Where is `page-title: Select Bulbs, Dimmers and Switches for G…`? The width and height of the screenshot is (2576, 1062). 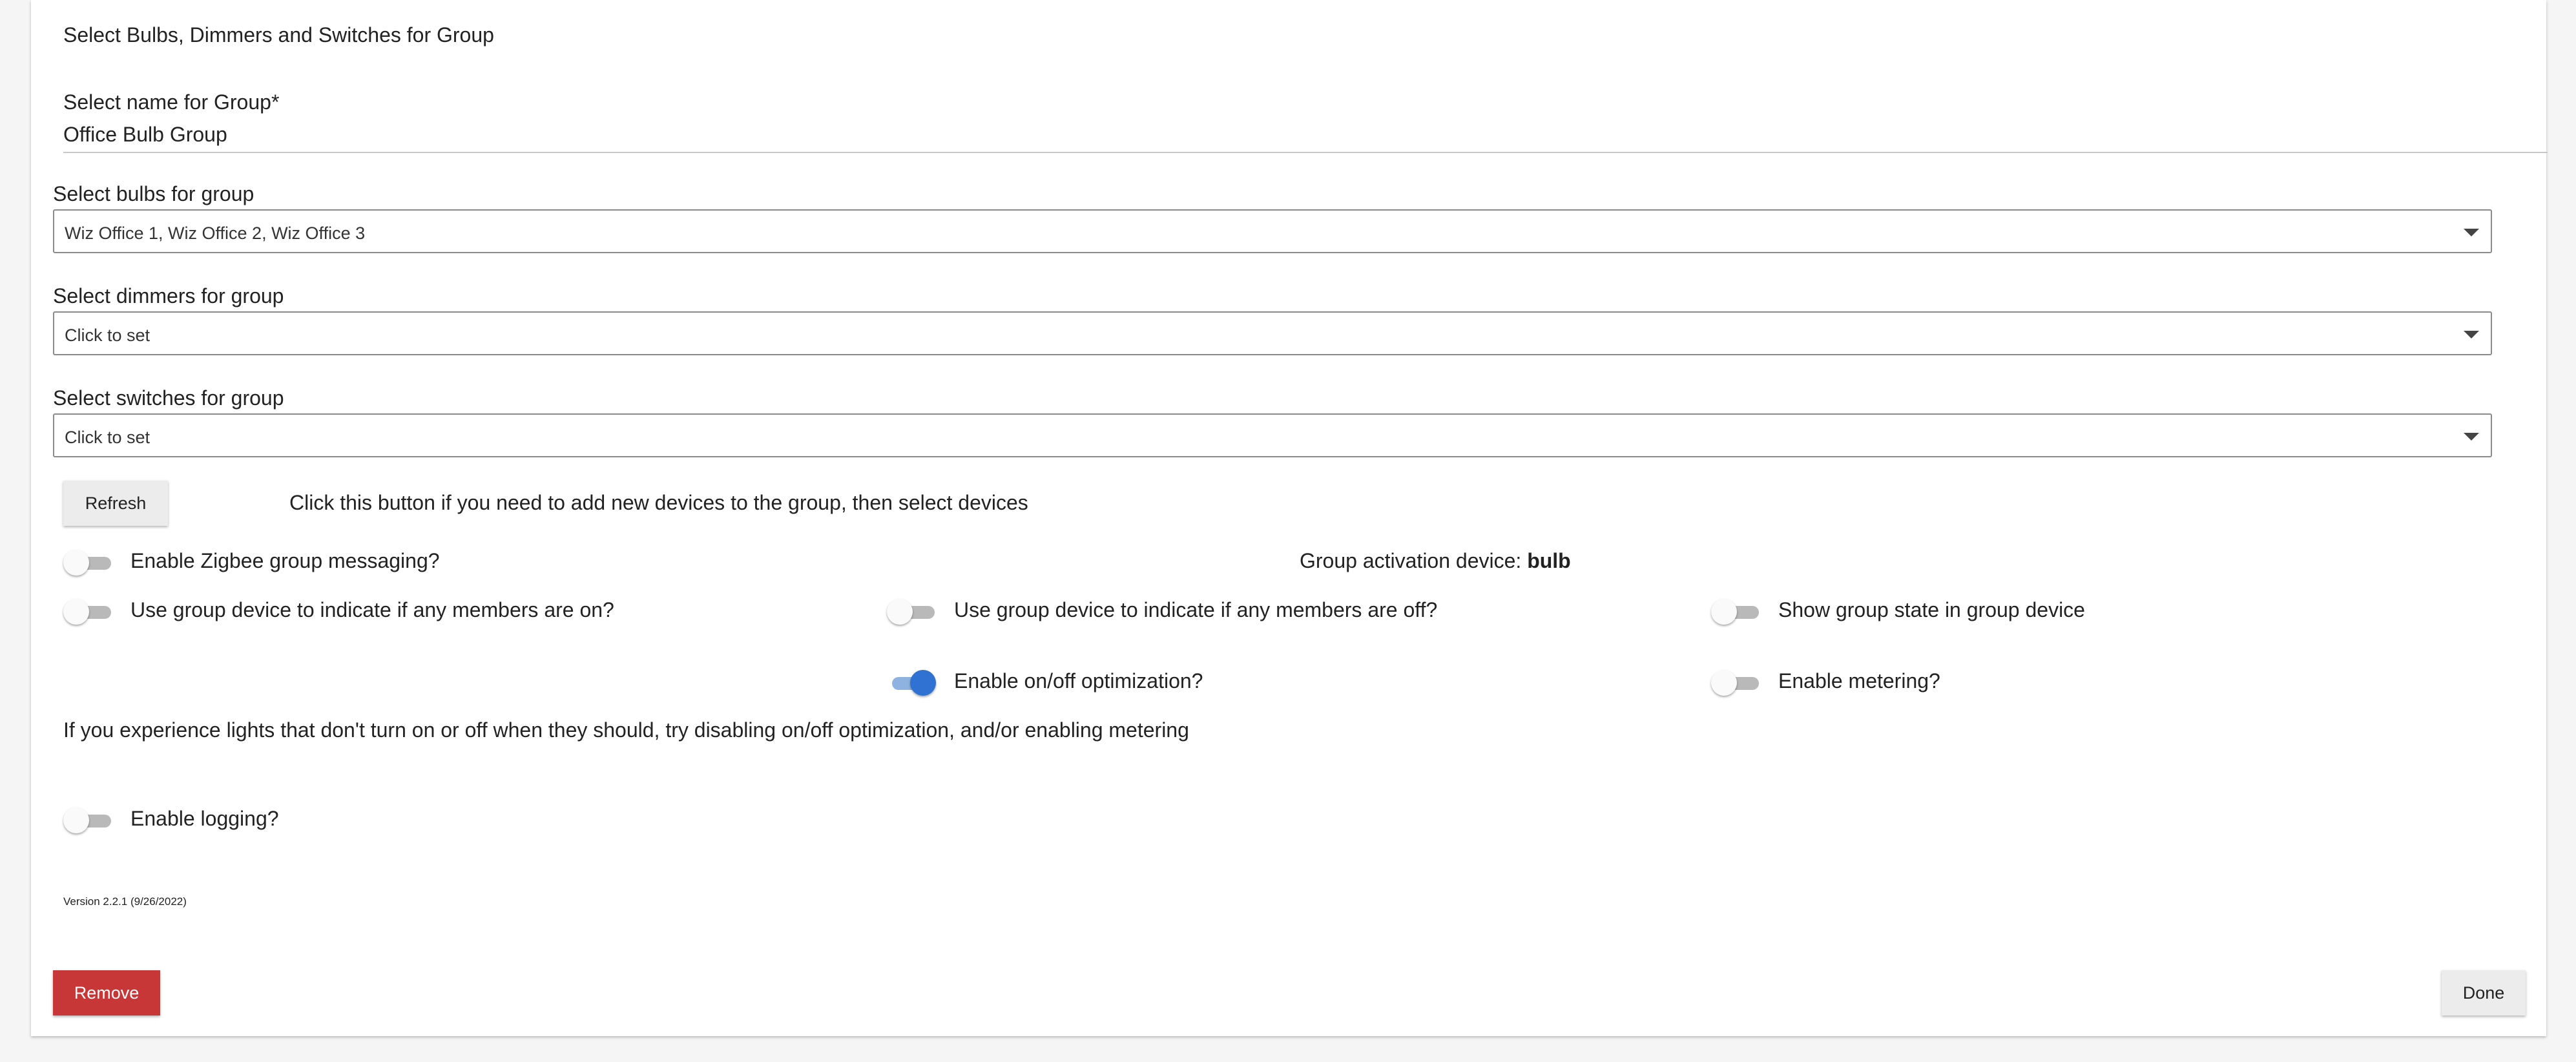 page-title: Select Bulbs, Dimmers and Switches for G… is located at coordinates (278, 35).